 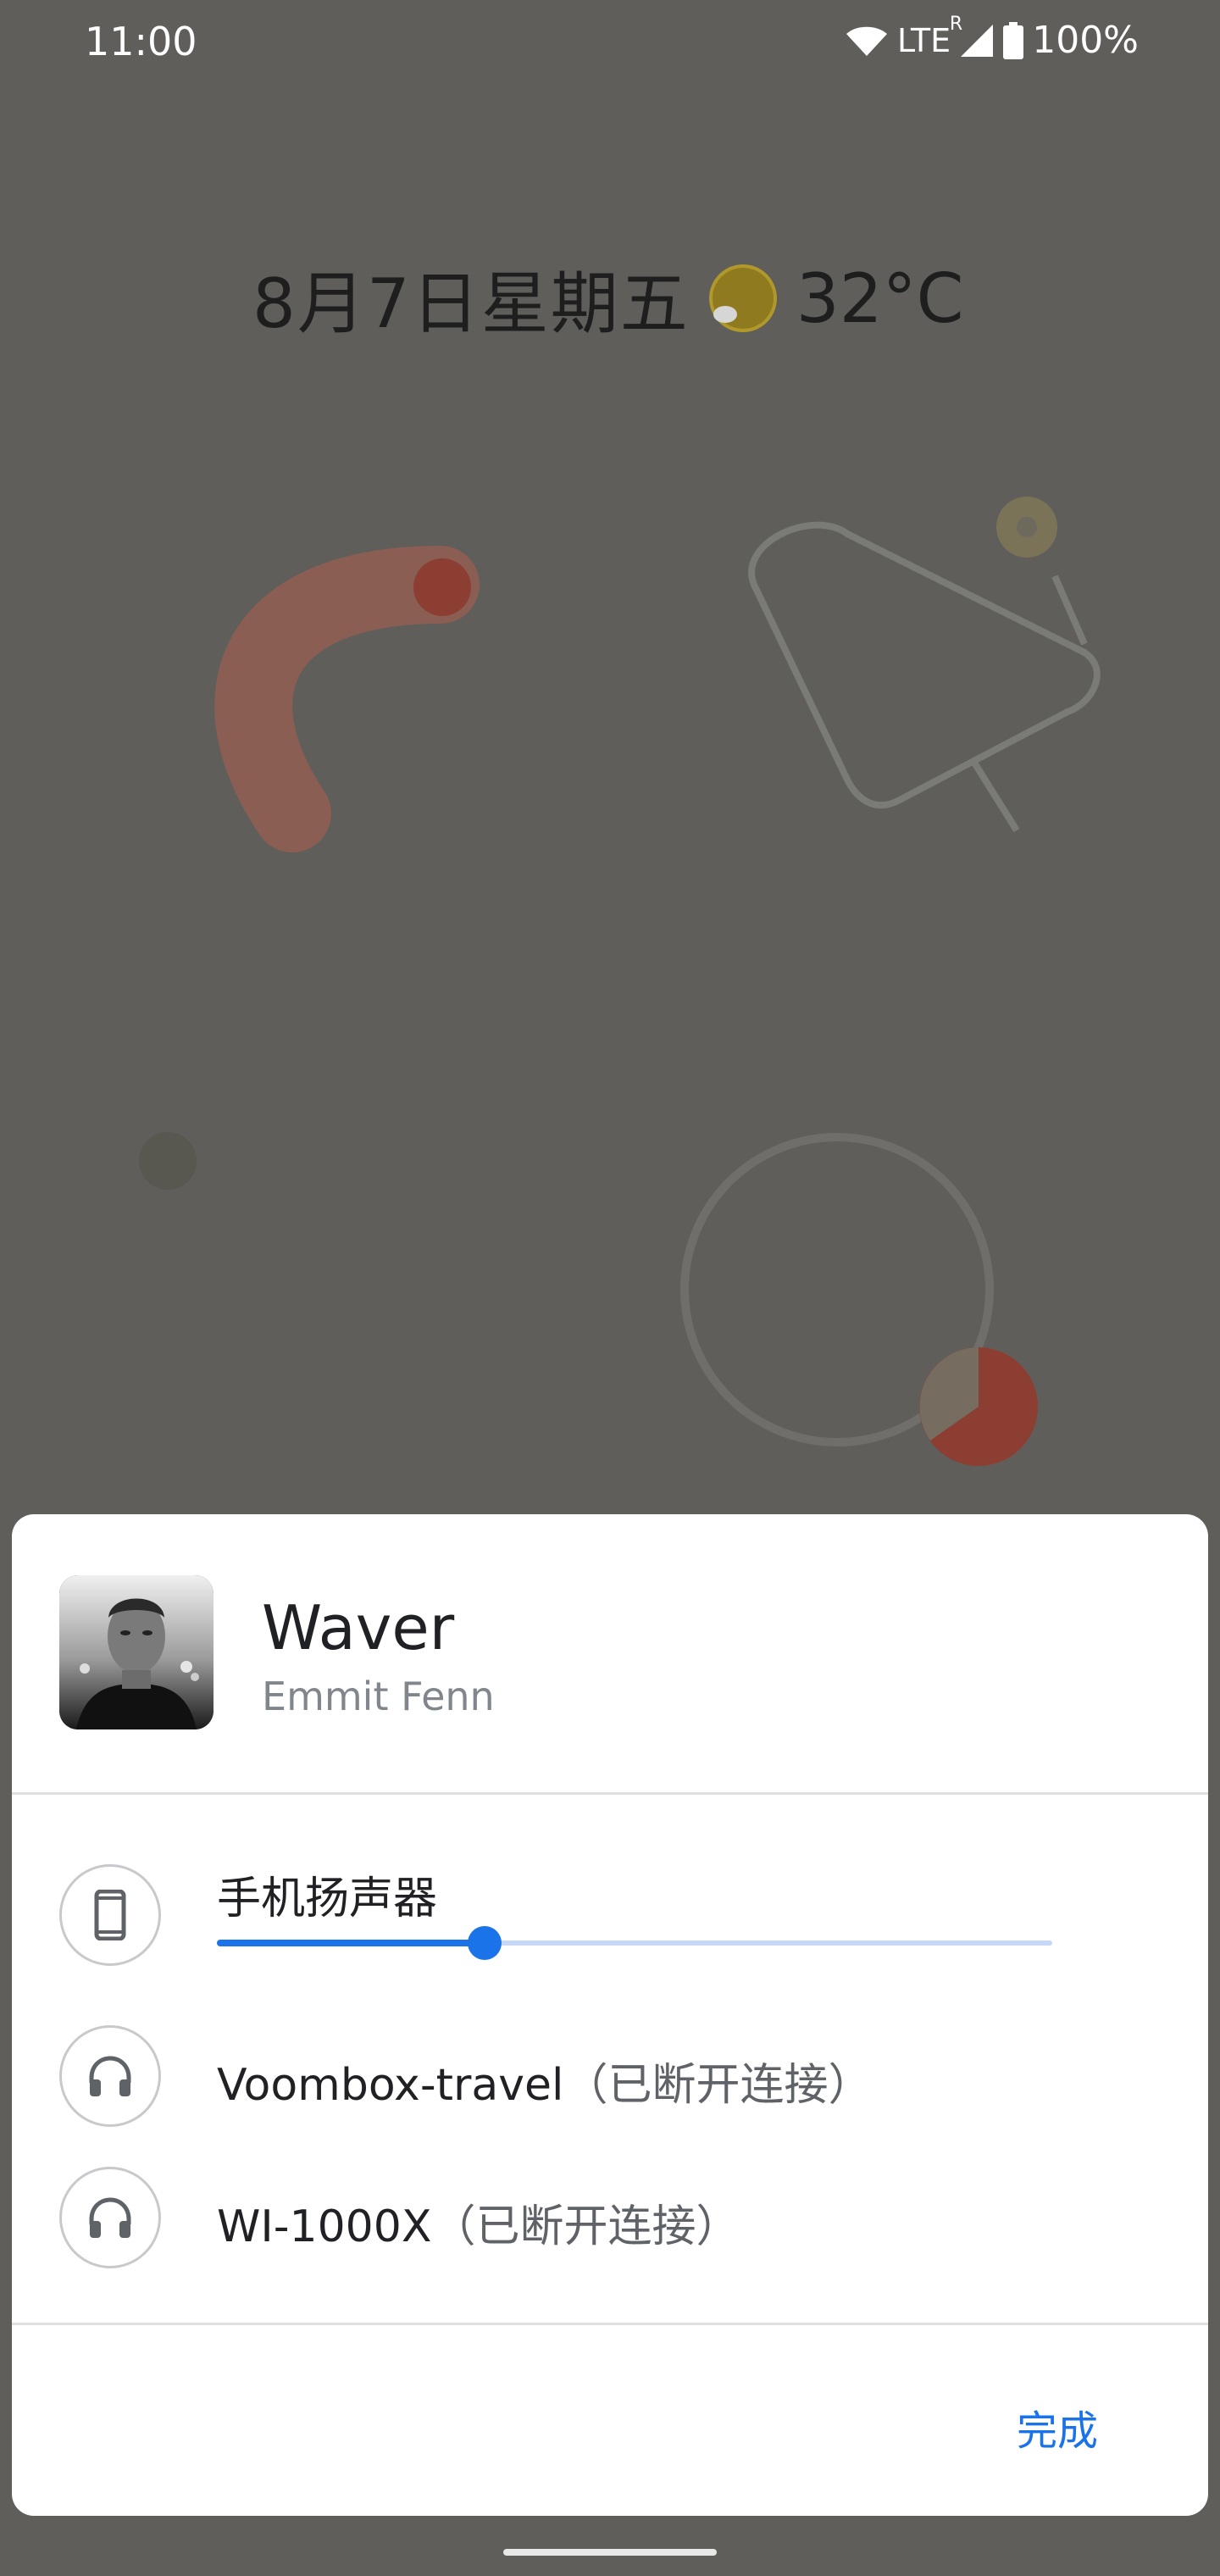 What do you see at coordinates (141, 41) in the screenshot?
I see `status-time: 11:00` at bounding box center [141, 41].